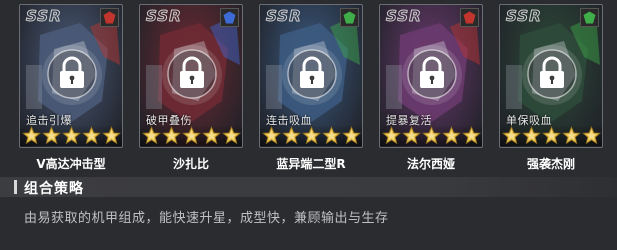 Image resolution: width=617 pixels, height=250 pixels. I want to click on mecha-name: 强袭杰刚, so click(550, 164).